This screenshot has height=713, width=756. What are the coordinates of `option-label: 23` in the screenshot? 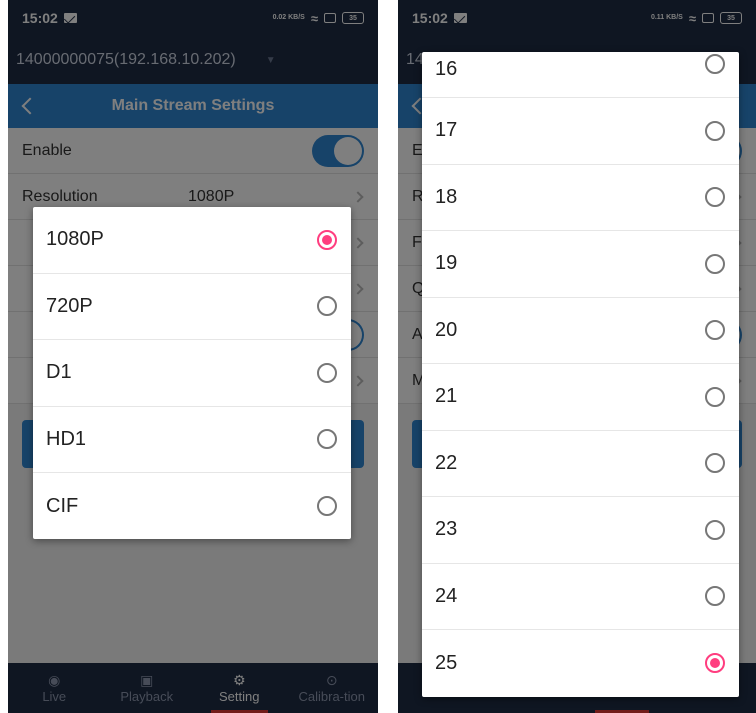 It's located at (446, 529).